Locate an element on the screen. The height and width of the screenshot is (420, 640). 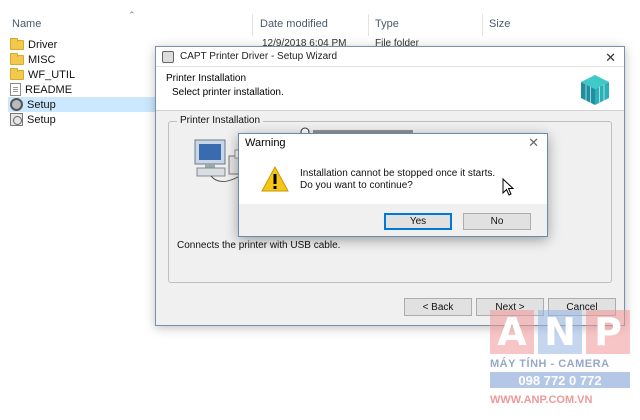
watermark-letter: P is located at coordinates (608, 332).